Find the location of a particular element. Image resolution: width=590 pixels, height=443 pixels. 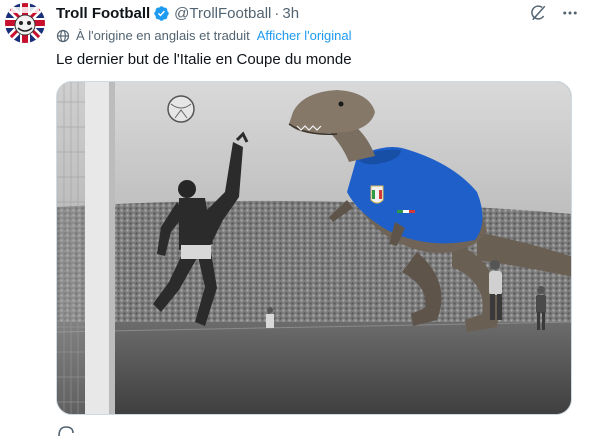

reply-icon is located at coordinates (66, 431).